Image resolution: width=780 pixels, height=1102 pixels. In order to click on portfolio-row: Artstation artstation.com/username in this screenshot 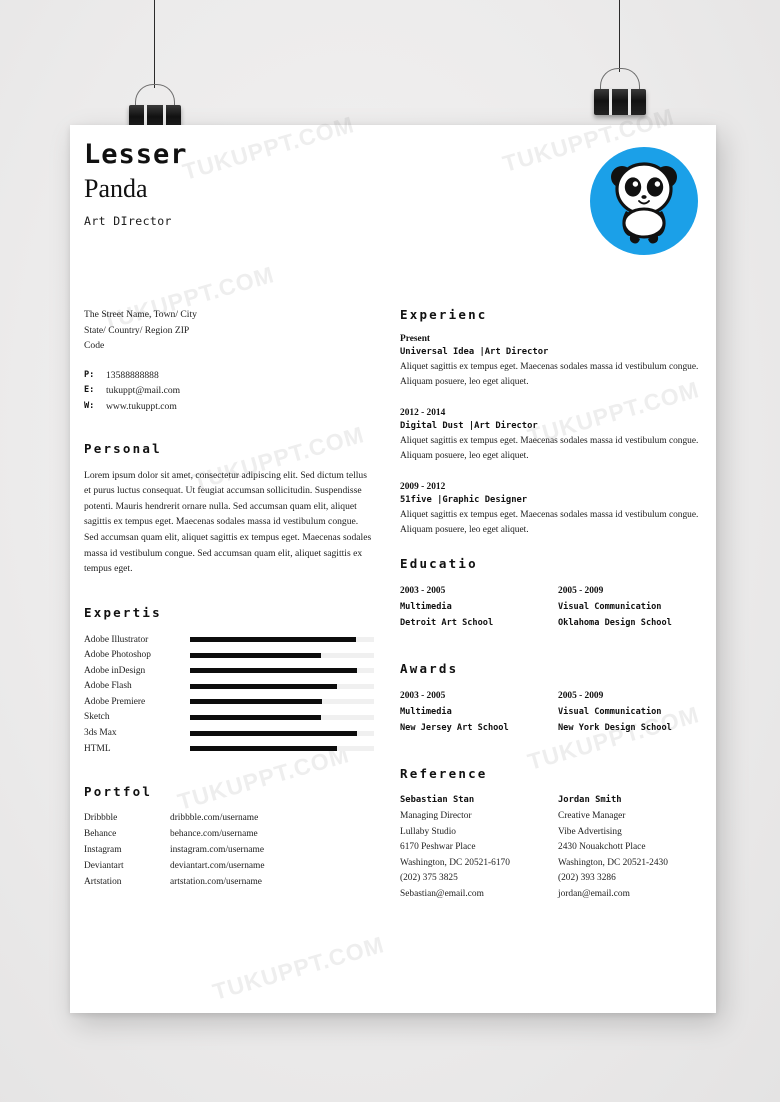, I will do `click(229, 883)`.